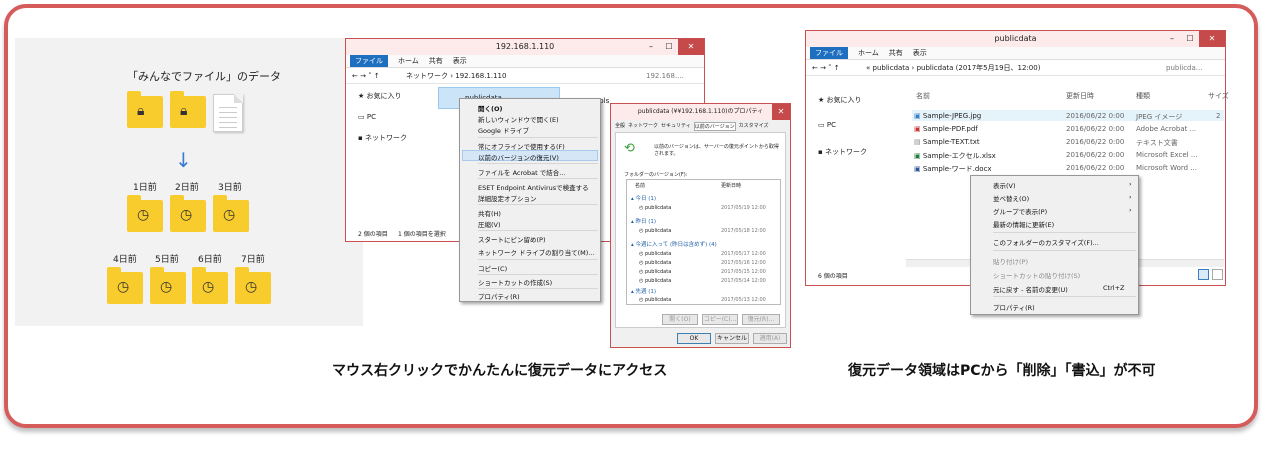 This screenshot has height=451, width=1262. What do you see at coordinates (204, 76) in the screenshot?
I see `illustration-title: 「みんなでファイル」のデータ` at bounding box center [204, 76].